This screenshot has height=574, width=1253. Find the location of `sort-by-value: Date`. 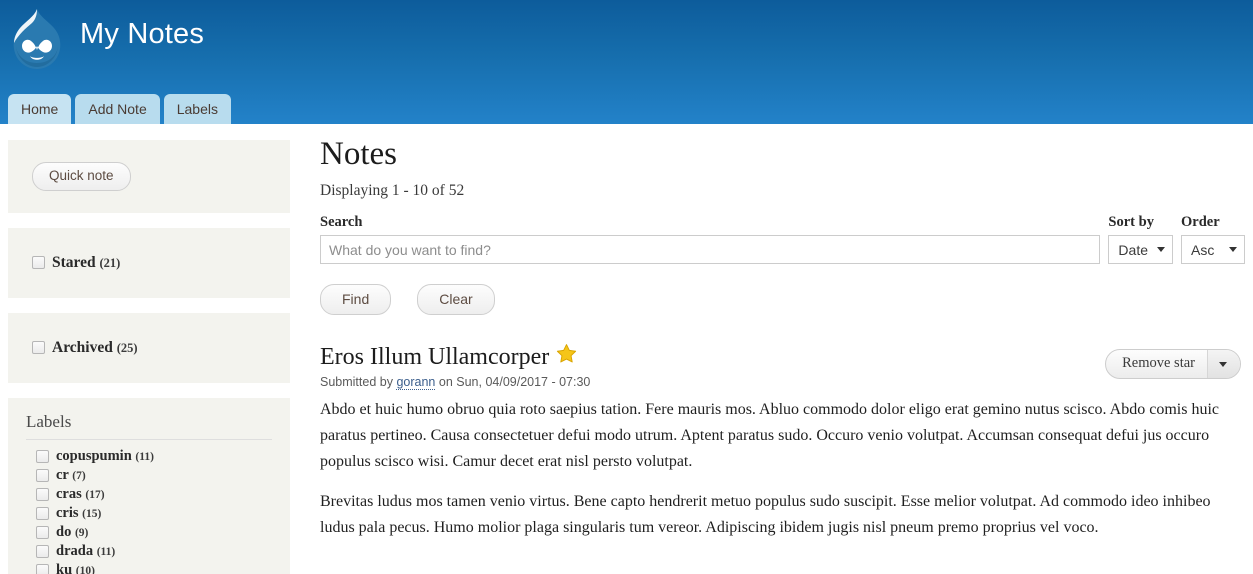

sort-by-value: Date is located at coordinates (1133, 249).